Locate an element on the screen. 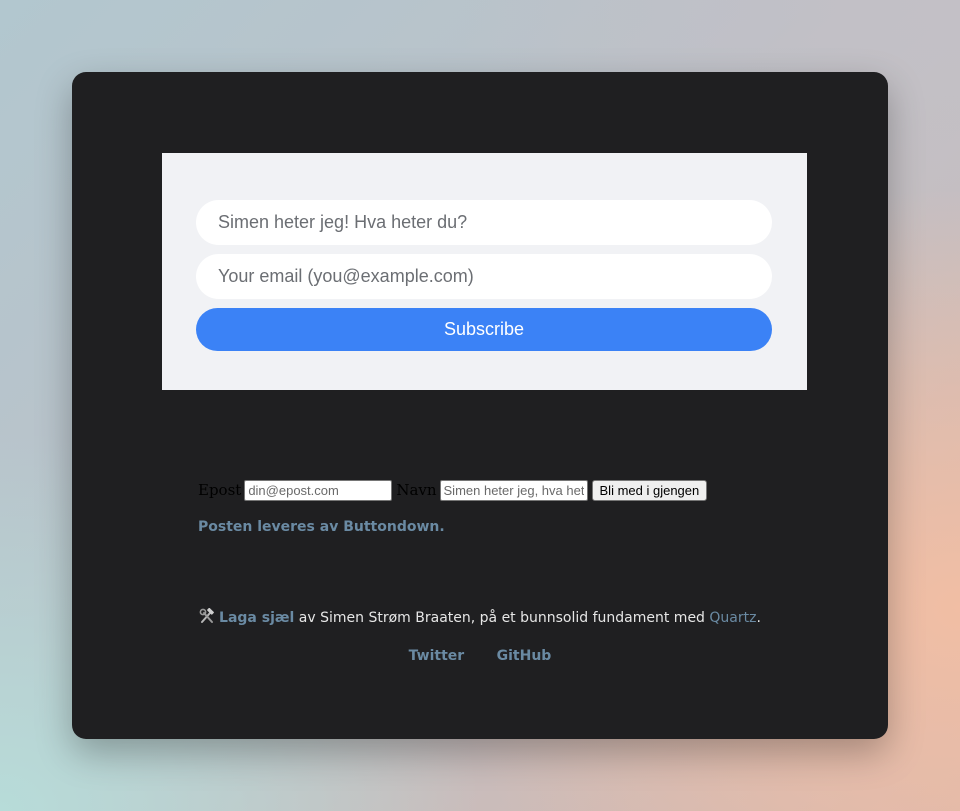  name-field is located at coordinates (513, 490).